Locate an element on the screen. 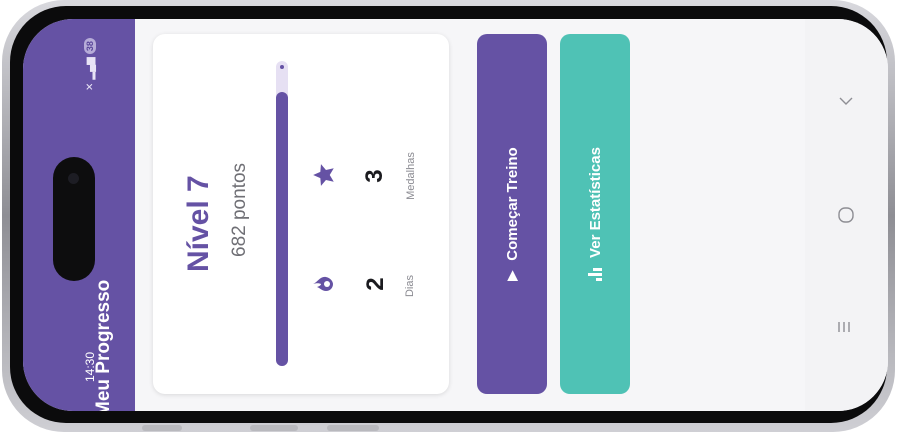 This screenshot has height=439, width=897. dynamic-island is located at coordinates (74, 219).